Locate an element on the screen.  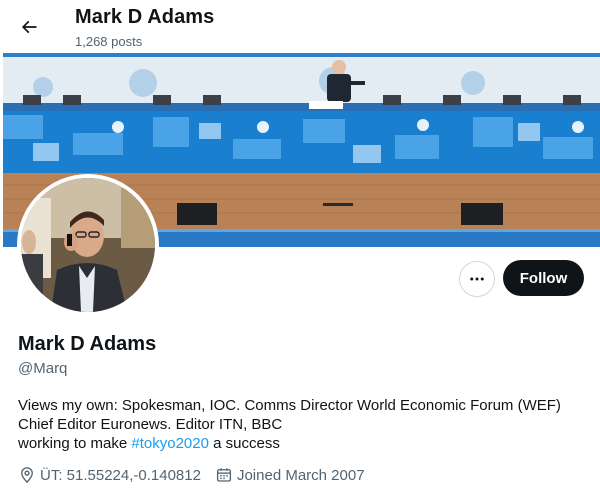
post-count: 1,268 posts is located at coordinates (109, 41).